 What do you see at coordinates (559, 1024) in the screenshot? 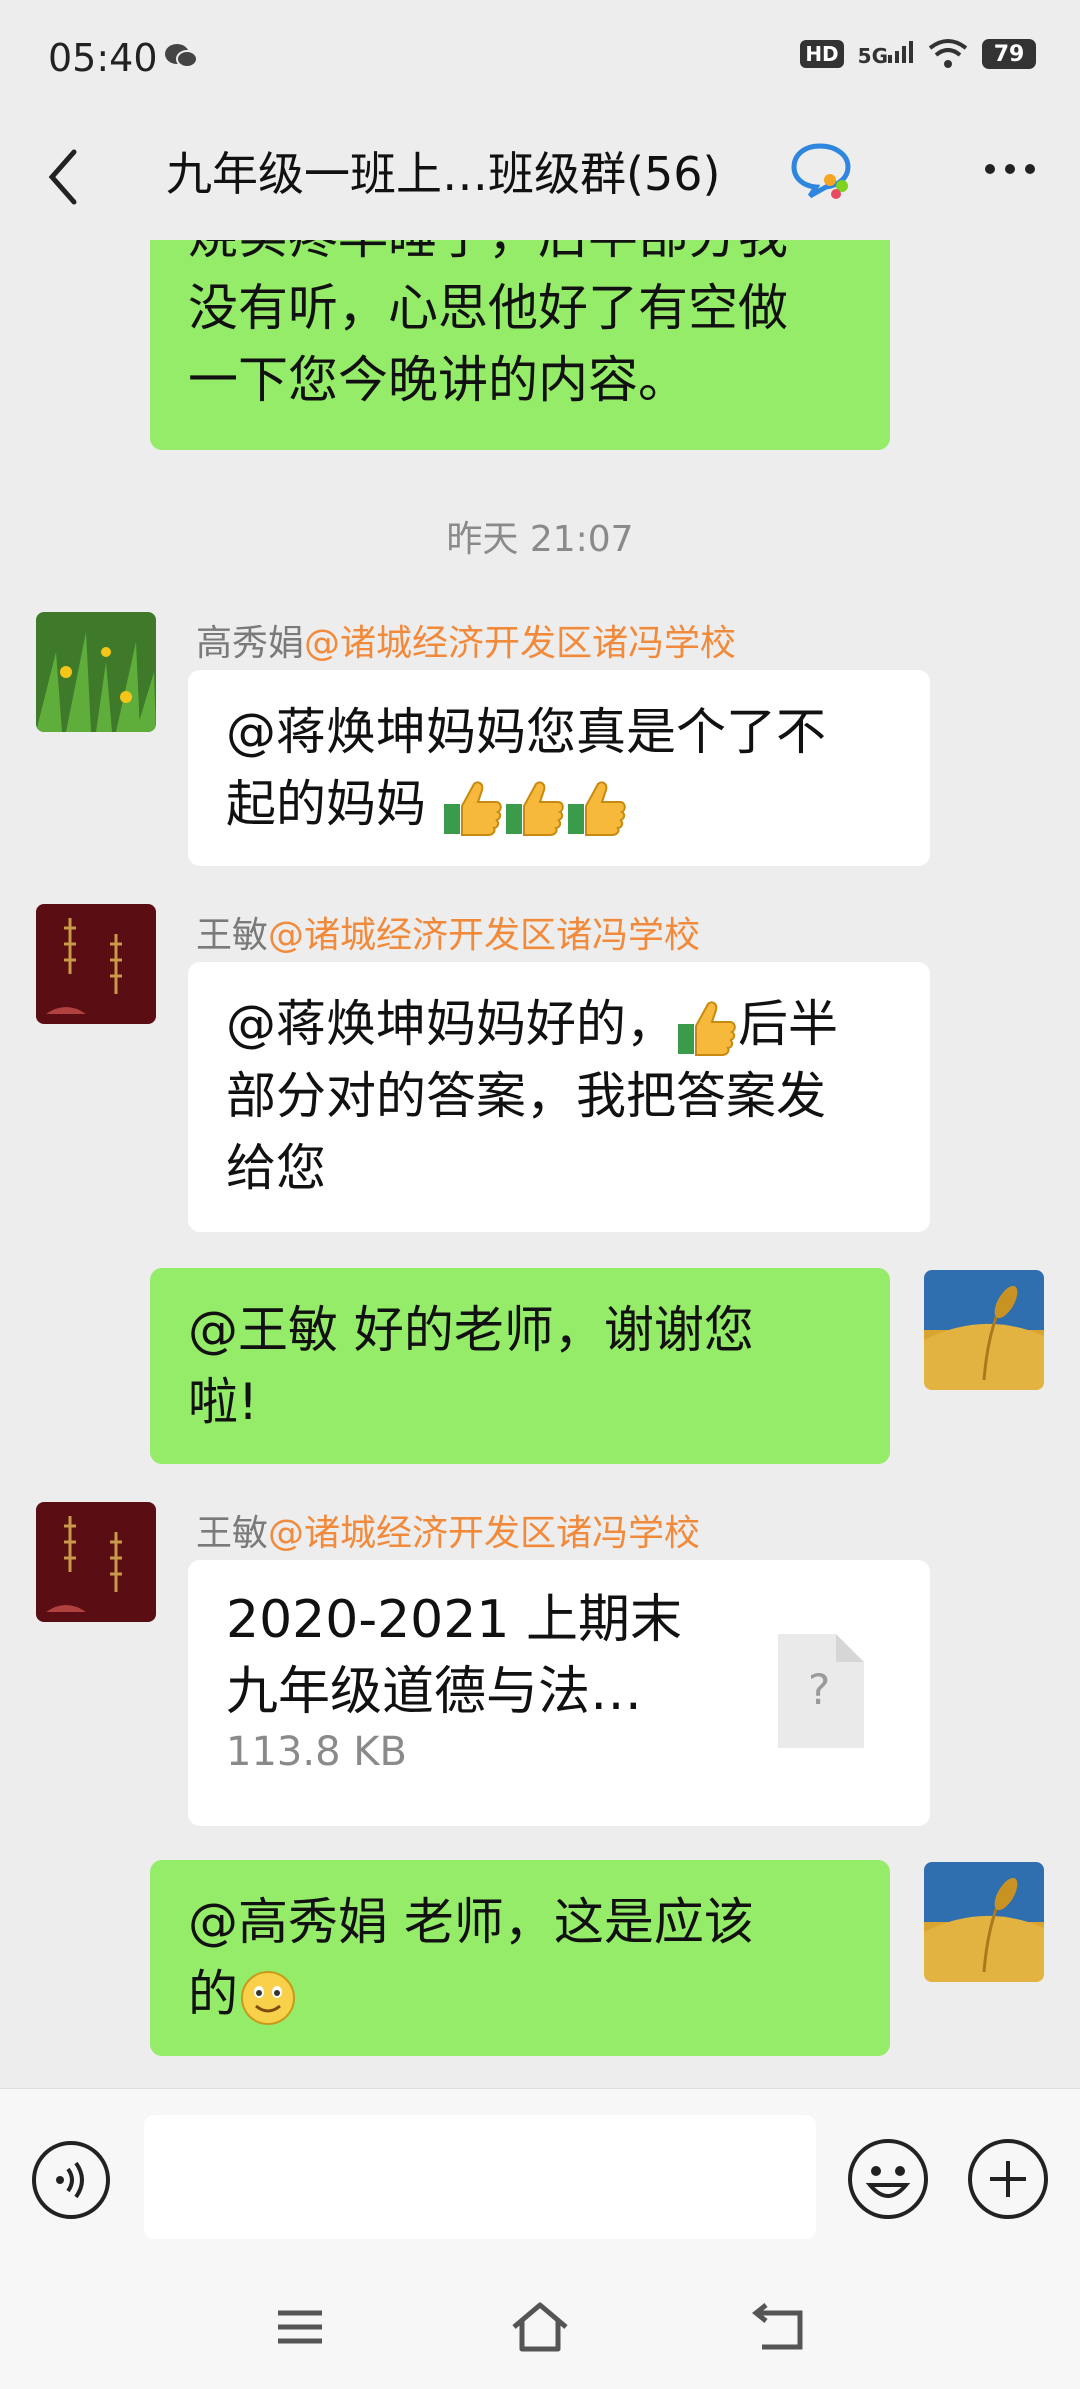
I see `message-text: @蒋焕坤妈妈好的， 后半` at bounding box center [559, 1024].